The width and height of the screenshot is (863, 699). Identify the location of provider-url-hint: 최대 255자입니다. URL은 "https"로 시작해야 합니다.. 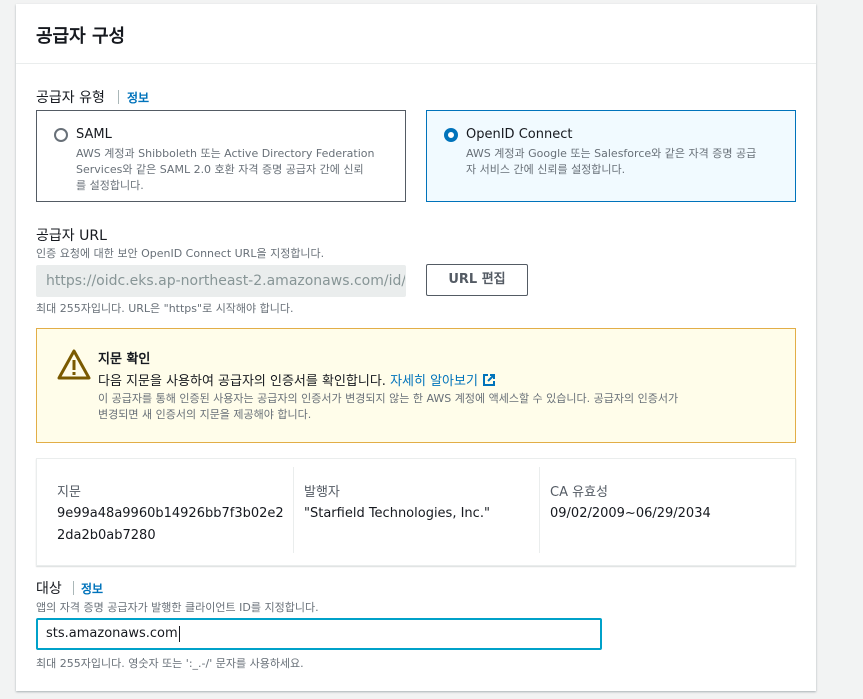
(165, 308).